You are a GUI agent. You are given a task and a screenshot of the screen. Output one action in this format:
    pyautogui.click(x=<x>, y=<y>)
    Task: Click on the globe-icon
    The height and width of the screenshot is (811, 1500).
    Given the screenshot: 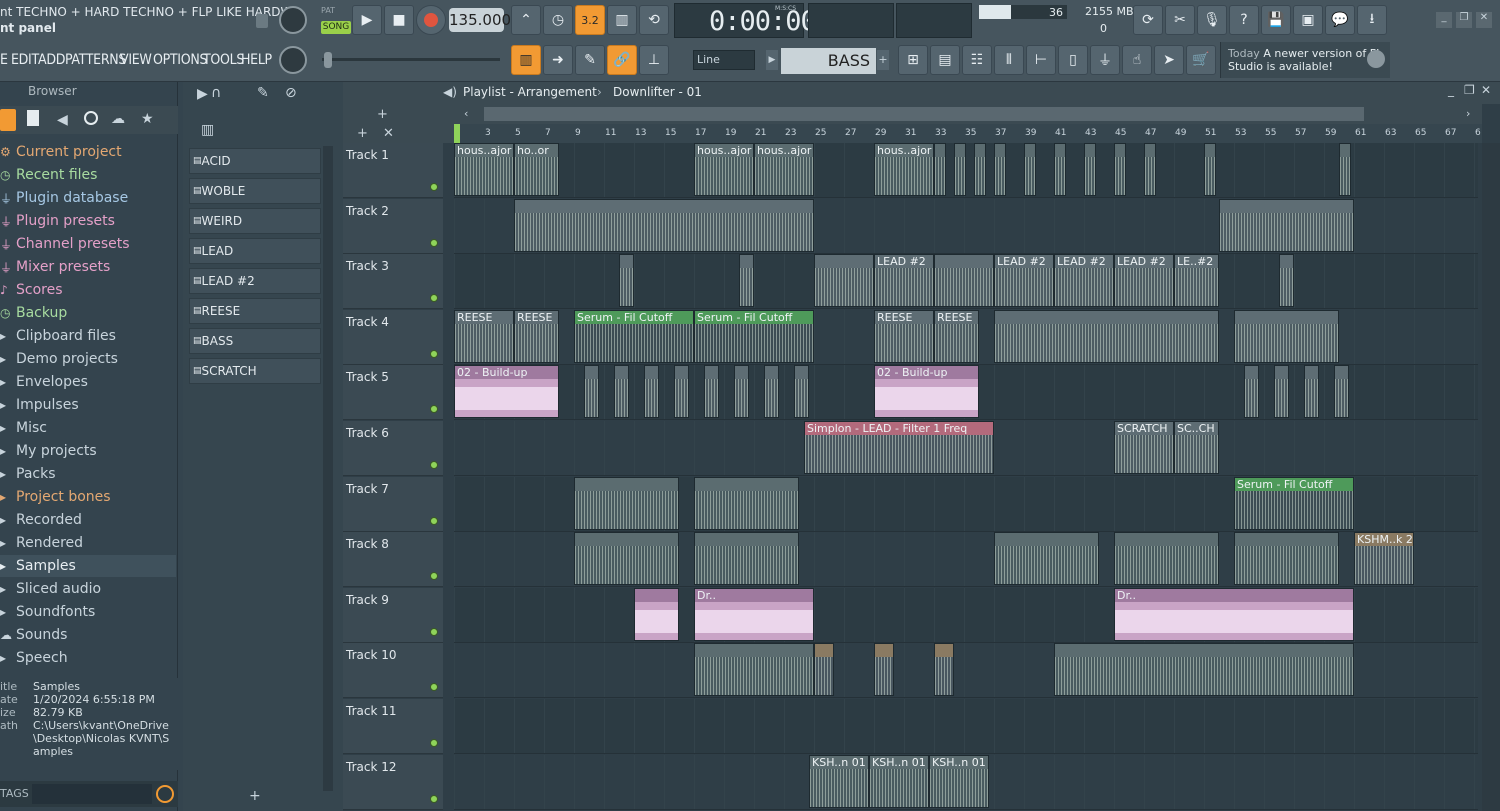 What is the action you would take?
    pyautogui.click(x=91, y=118)
    